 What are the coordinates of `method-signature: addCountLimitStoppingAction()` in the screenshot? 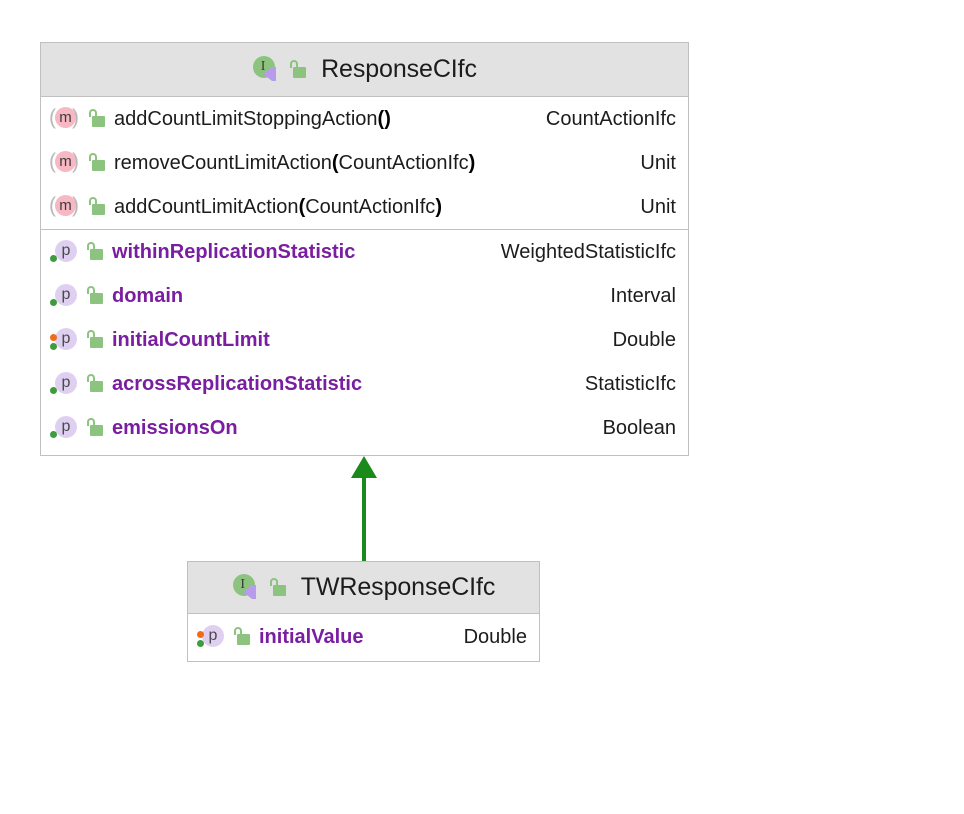 It's located at (252, 119).